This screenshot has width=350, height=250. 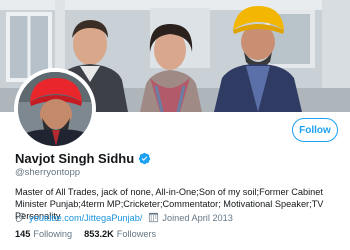 What do you see at coordinates (48, 172) in the screenshot?
I see `profile-handle: @sherryontopp` at bounding box center [48, 172].